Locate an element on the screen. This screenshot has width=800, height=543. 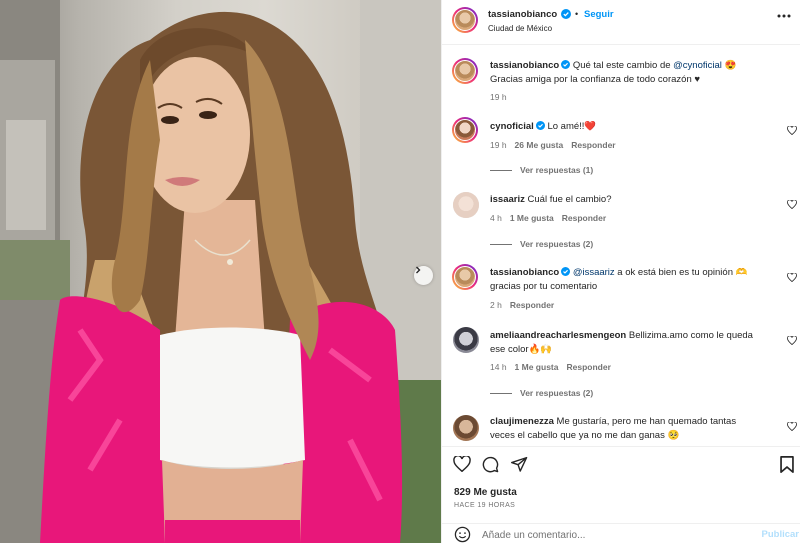
view-replies-label: Ver respuestas (1) is located at coordinates (557, 170).